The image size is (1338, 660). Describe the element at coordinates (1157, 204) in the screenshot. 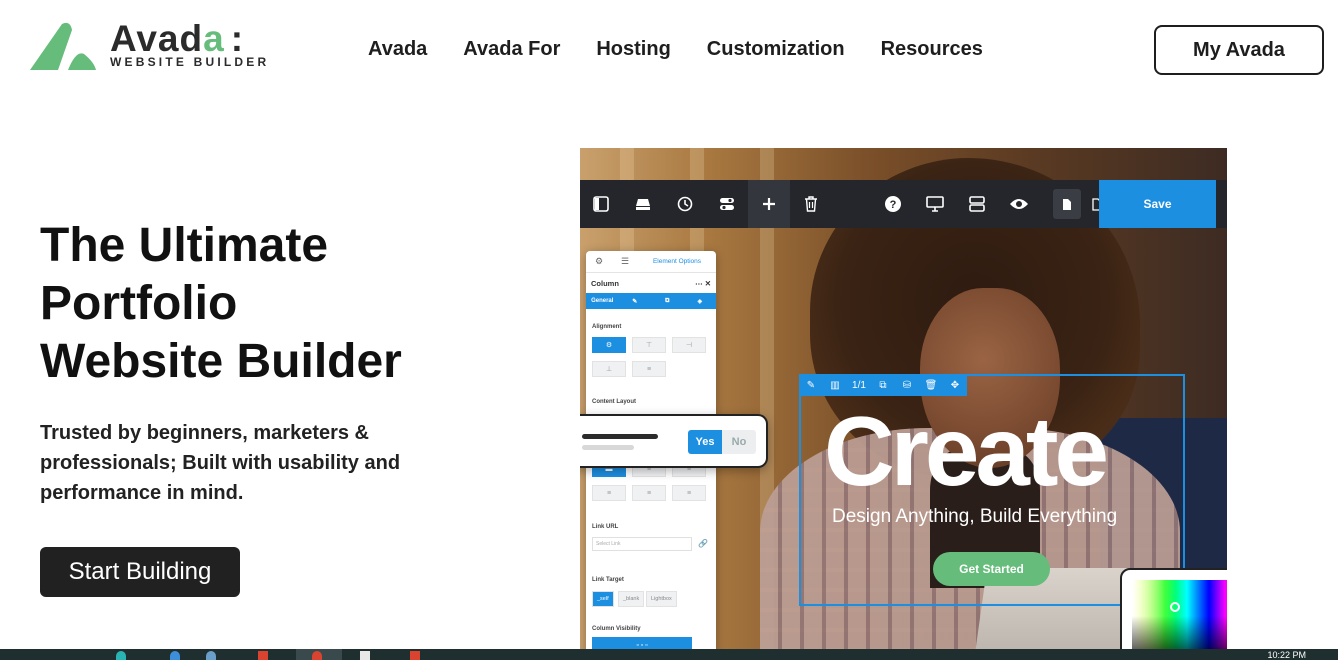

I see `save-button: Save` at that location.